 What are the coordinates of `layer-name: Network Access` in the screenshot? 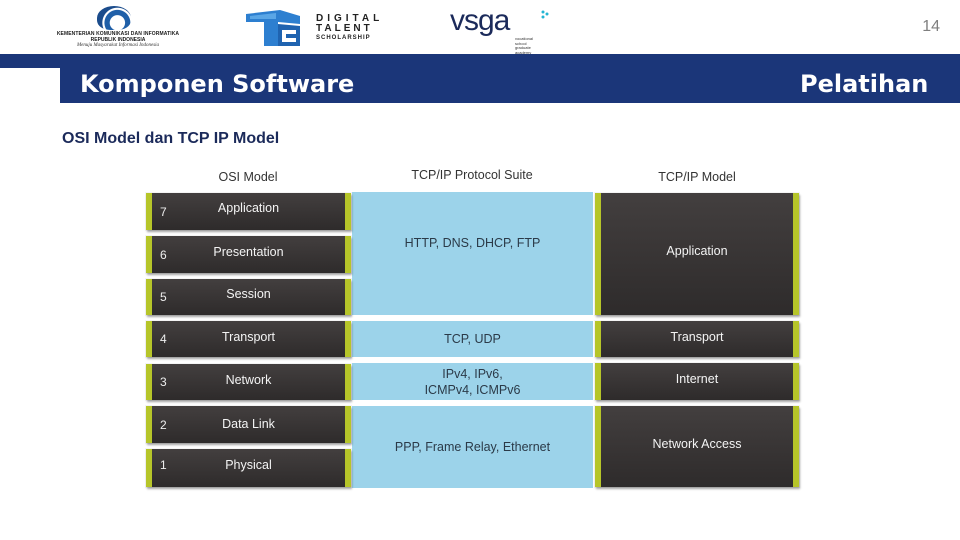 It's located at (697, 444).